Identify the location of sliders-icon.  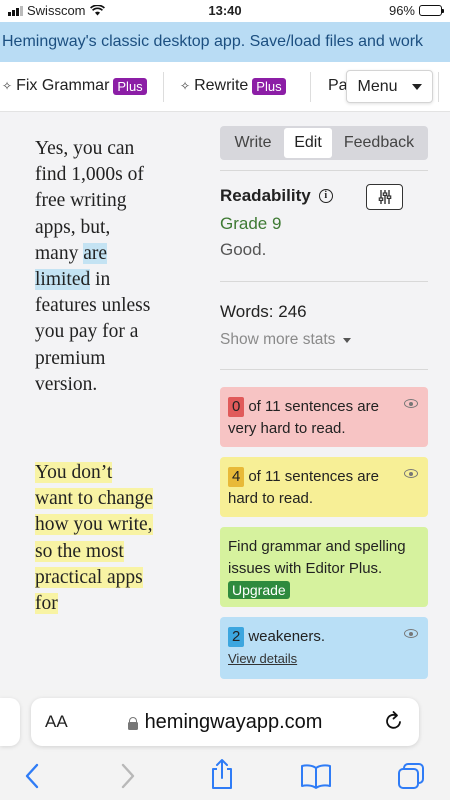
(384, 197).